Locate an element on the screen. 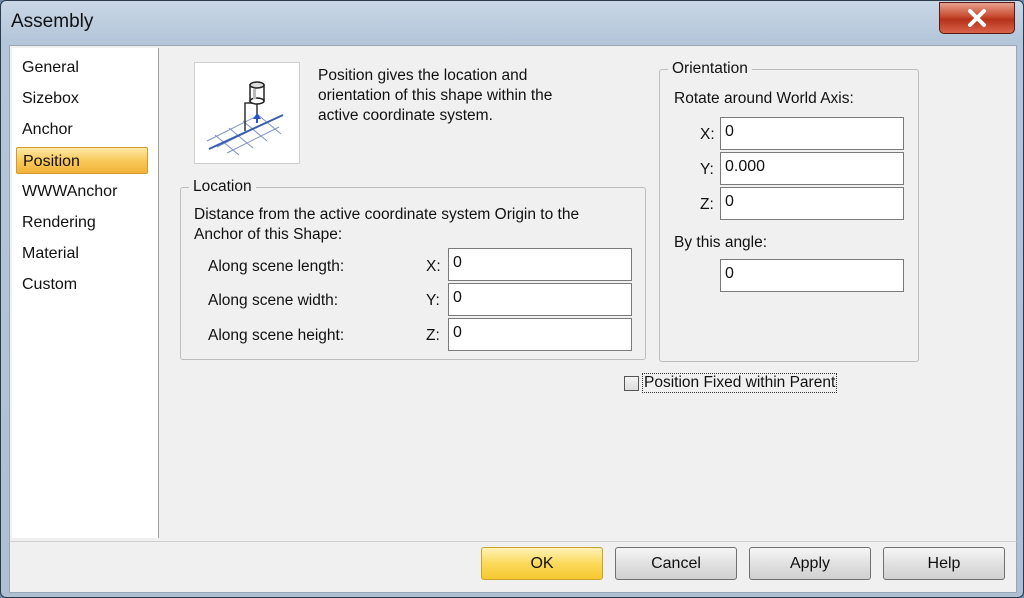  location-y-axis-label: Y: is located at coordinates (433, 300).